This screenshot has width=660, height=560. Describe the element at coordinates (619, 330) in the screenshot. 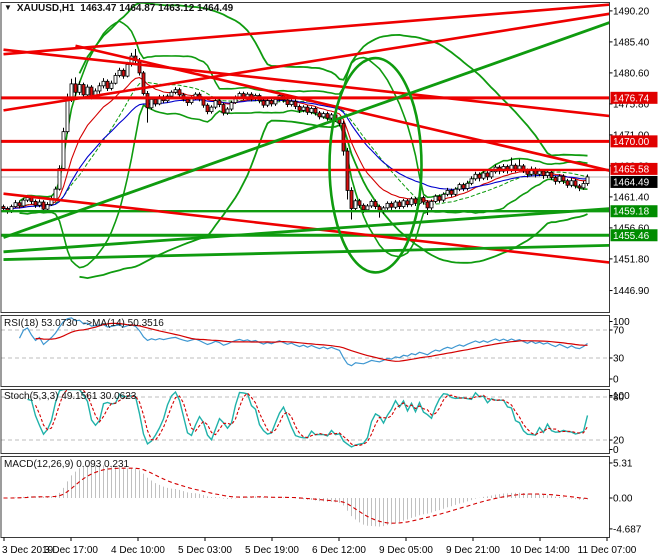

I see `rsi-axis-label: 70` at that location.